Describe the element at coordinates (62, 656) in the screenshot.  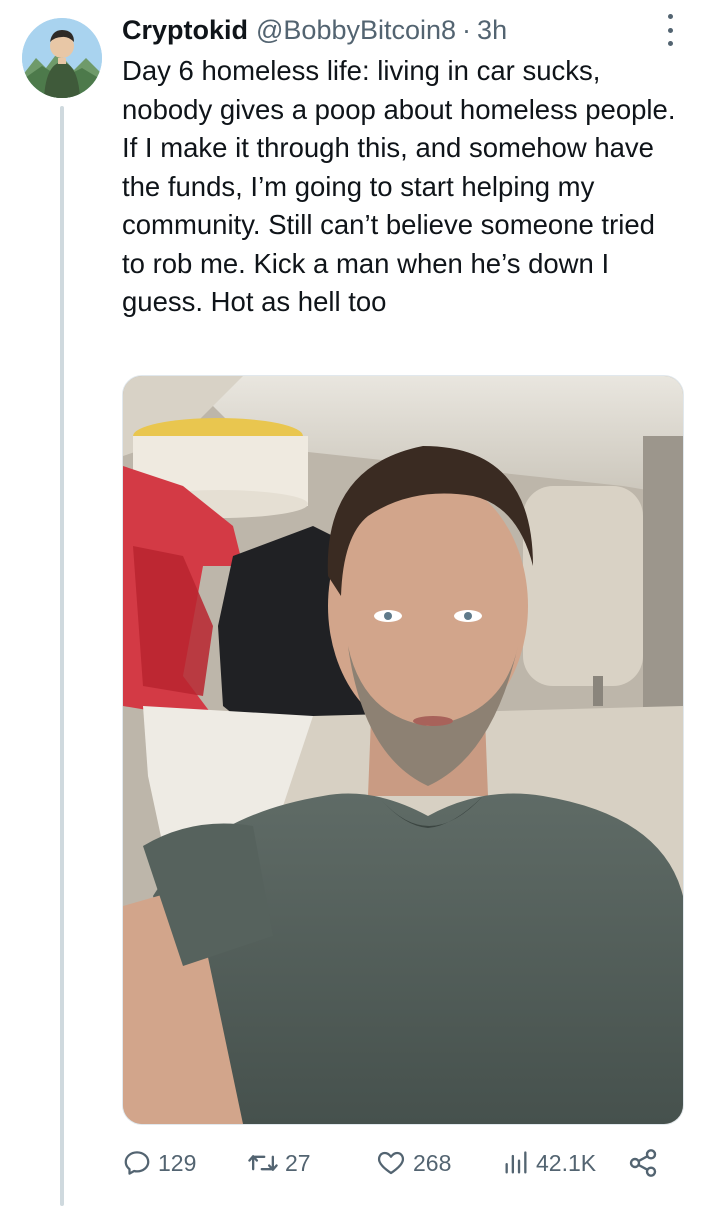
I see `thread-line` at that location.